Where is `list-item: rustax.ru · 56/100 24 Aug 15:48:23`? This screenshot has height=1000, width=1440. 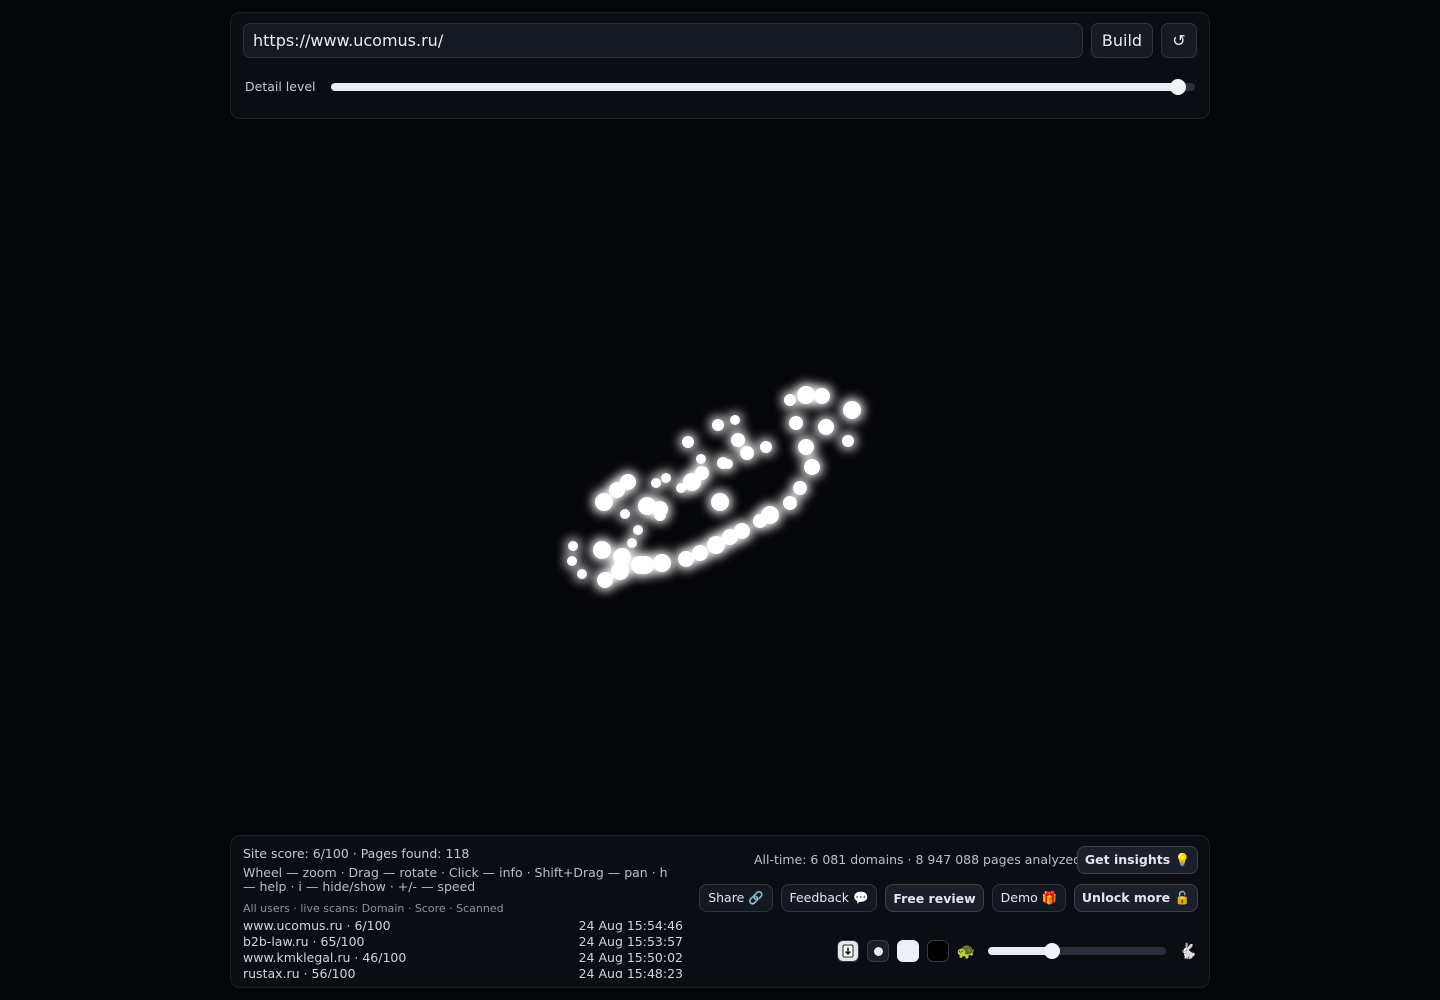
list-item: rustax.ru · 56/100 24 Aug 15:48:23 is located at coordinates (463, 972).